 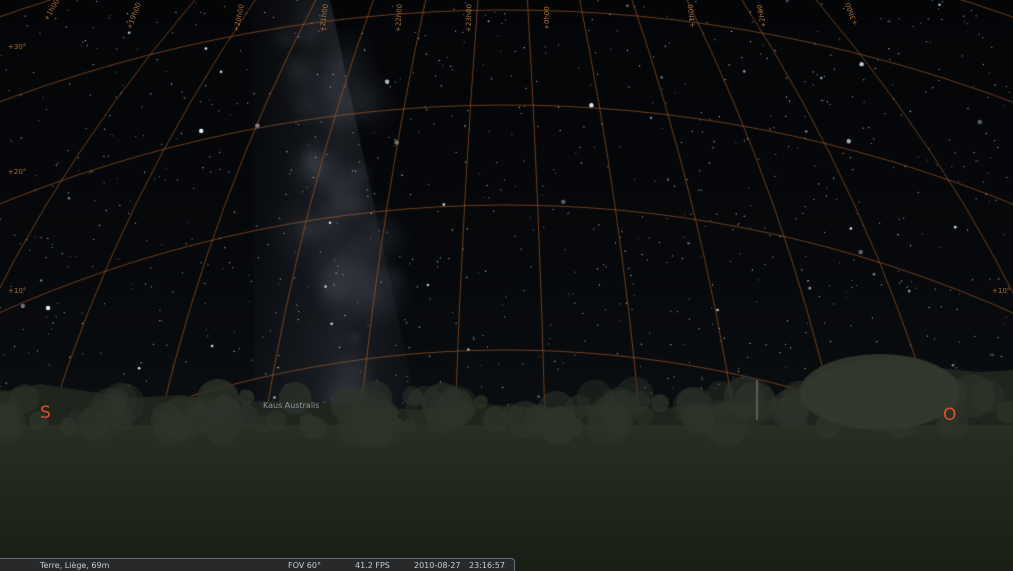 What do you see at coordinates (74, 565) in the screenshot?
I see `location-readout: Terre, Liège, 69m` at bounding box center [74, 565].